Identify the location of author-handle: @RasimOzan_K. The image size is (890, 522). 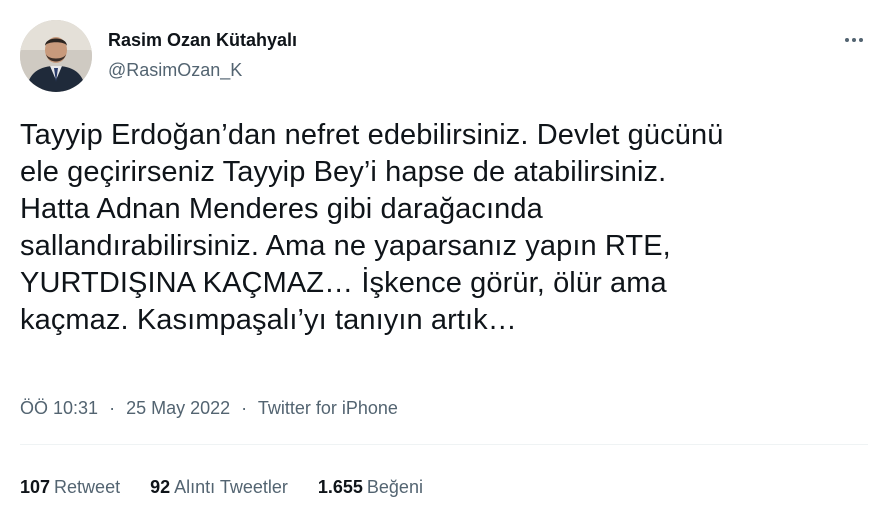
(175, 70).